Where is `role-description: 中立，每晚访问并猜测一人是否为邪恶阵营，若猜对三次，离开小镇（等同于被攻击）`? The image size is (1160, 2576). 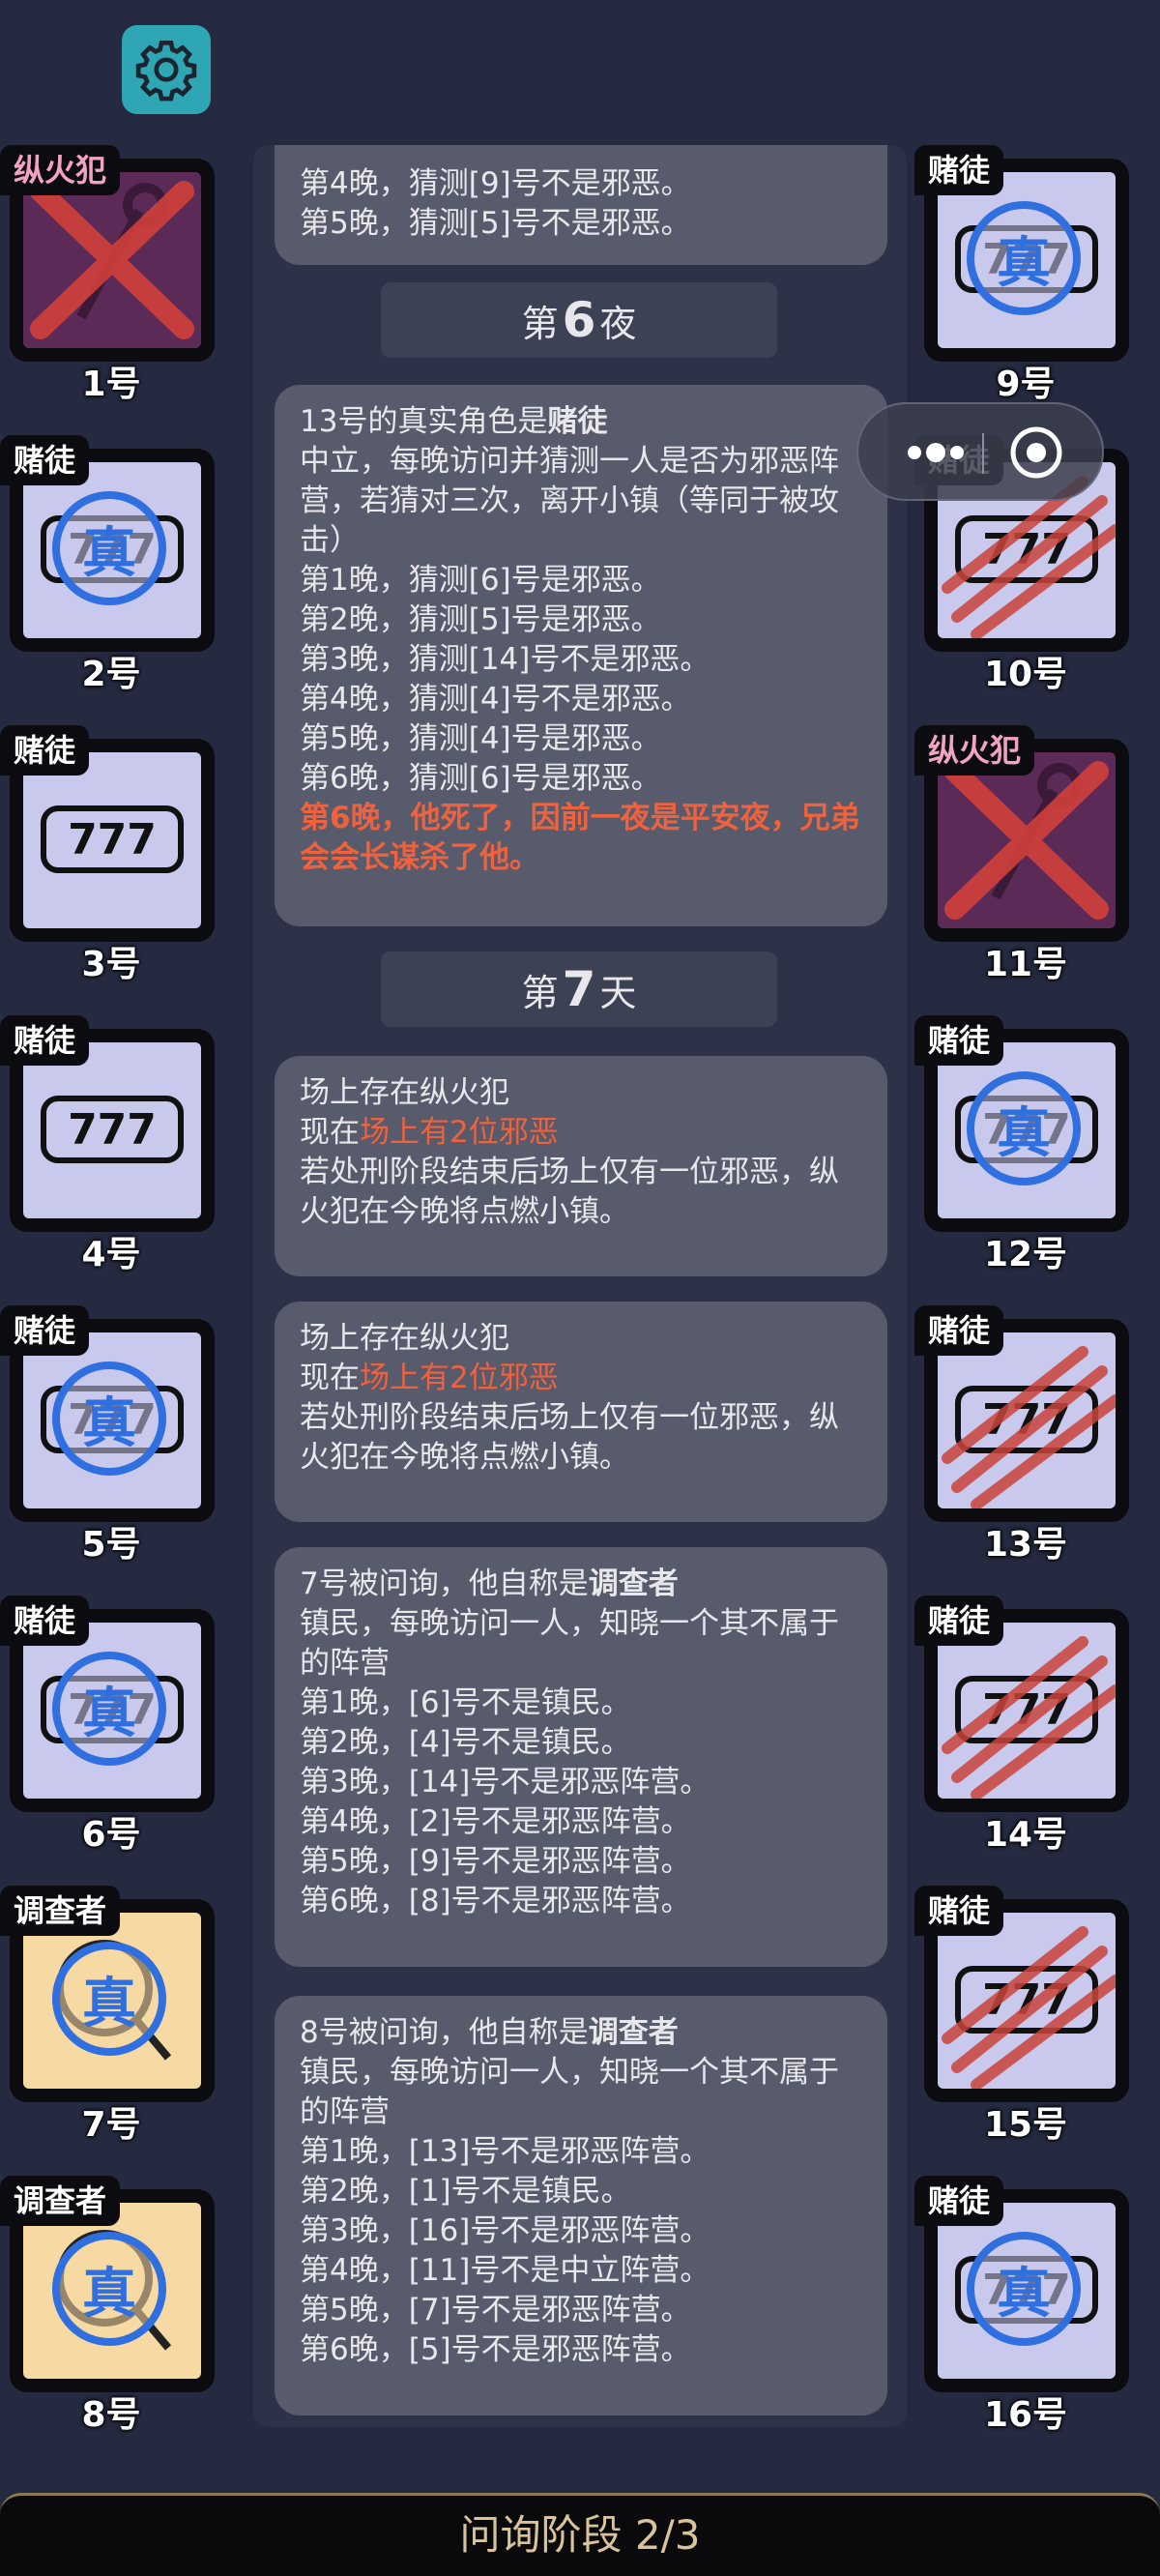 role-description: 中立，每晚访问并猜测一人是否为邪恶阵营，若猜对三次，离开小镇（等同于被攻击） is located at coordinates (569, 501).